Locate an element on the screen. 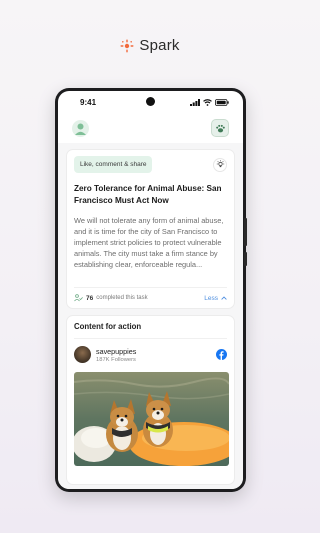 This screenshot has width=320, height=533. post-author-info: savepuppies 187K Followers is located at coordinates (116, 355).